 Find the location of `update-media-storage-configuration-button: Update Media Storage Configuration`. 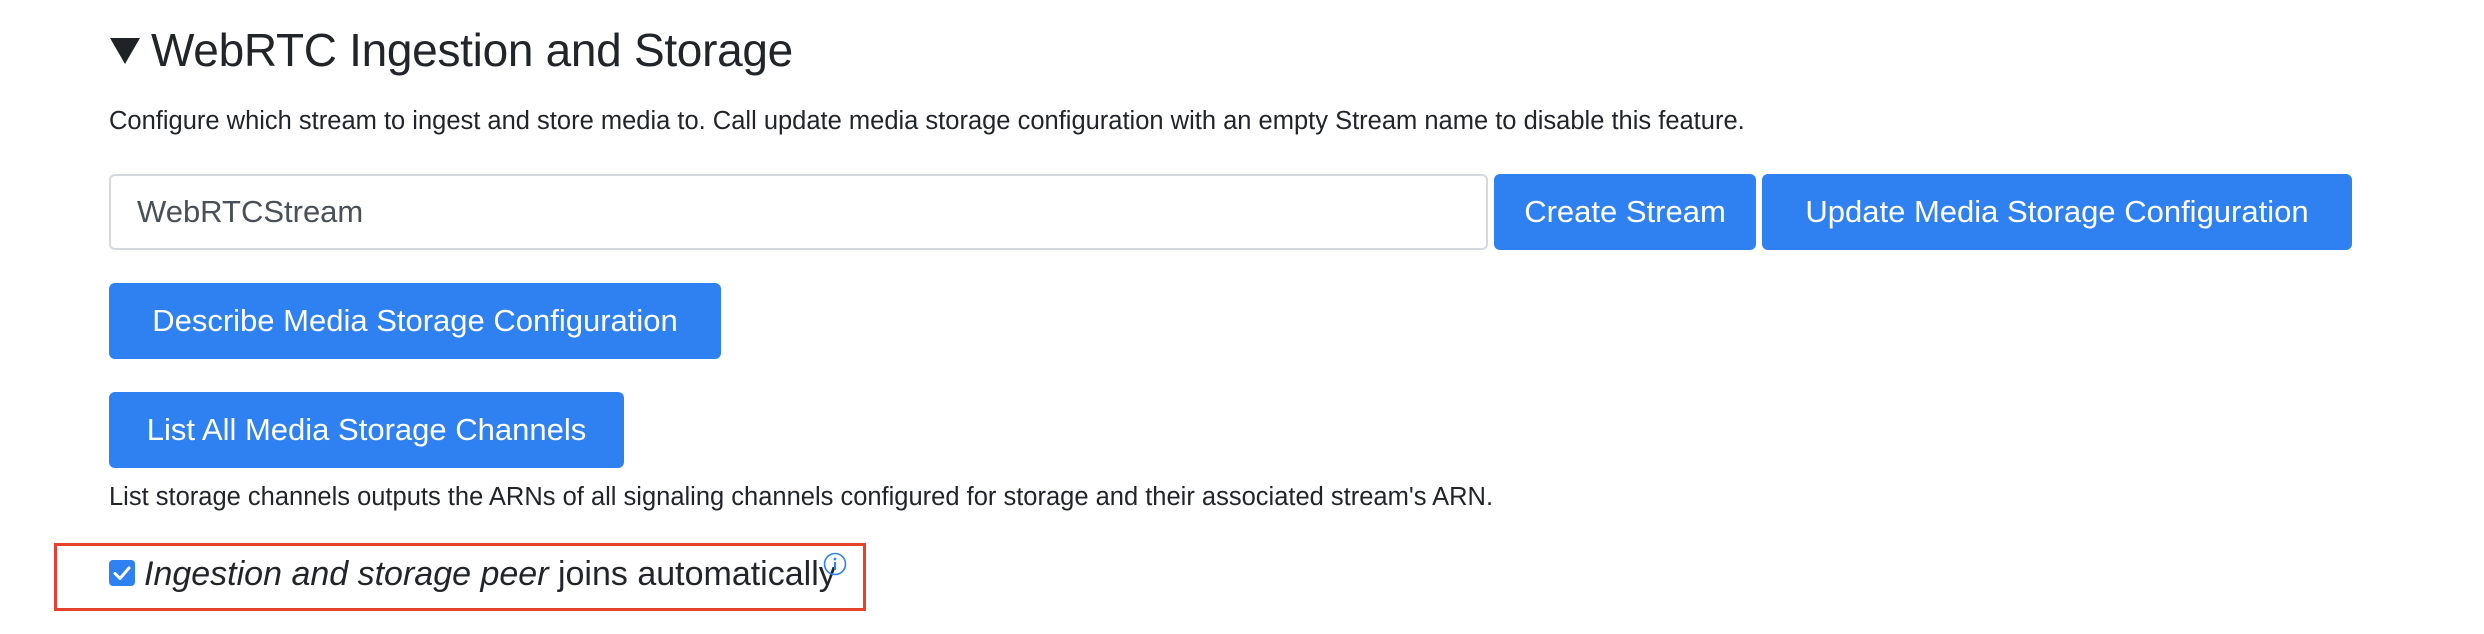

update-media-storage-configuration-button: Update Media Storage Configuration is located at coordinates (2057, 212).